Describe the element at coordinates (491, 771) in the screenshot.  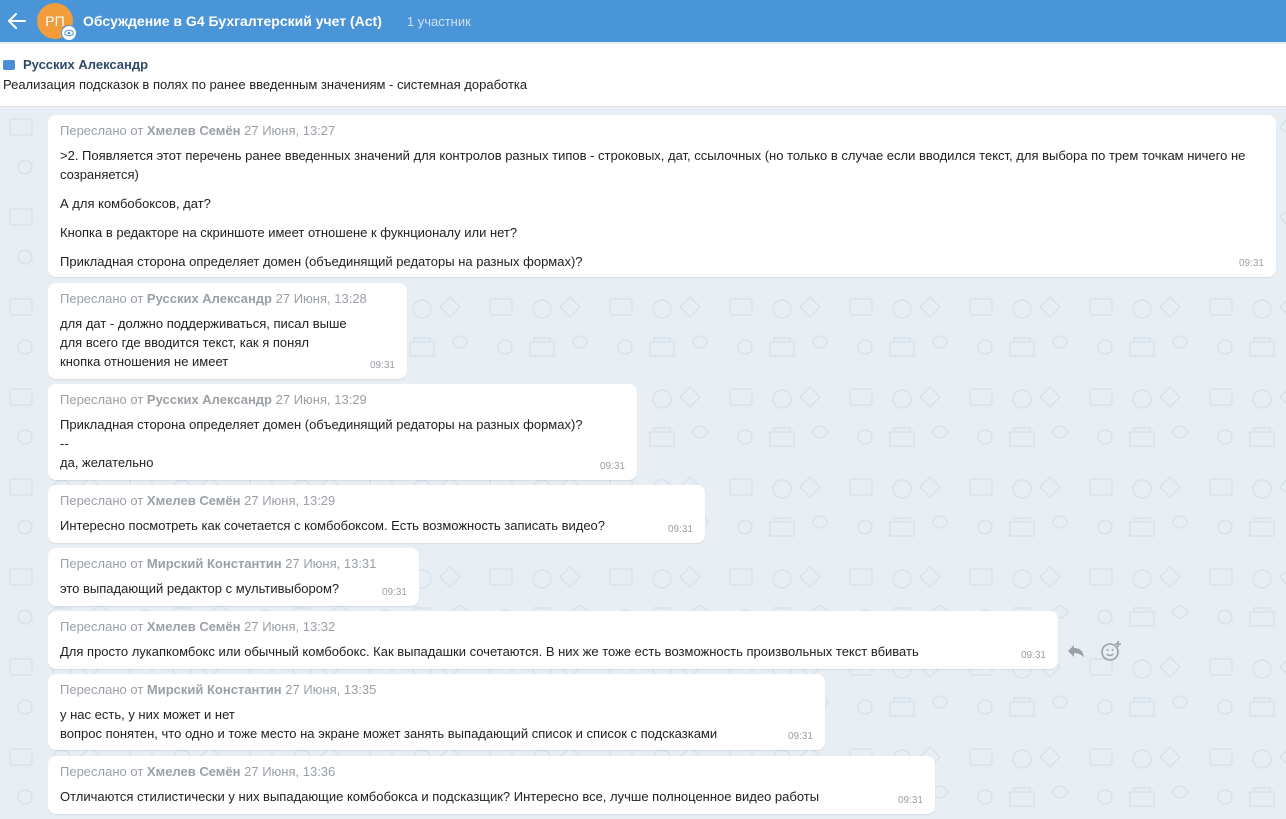
I see `forward-header: Переслано от Хмелев Семён 27 Июня, 13:36` at that location.